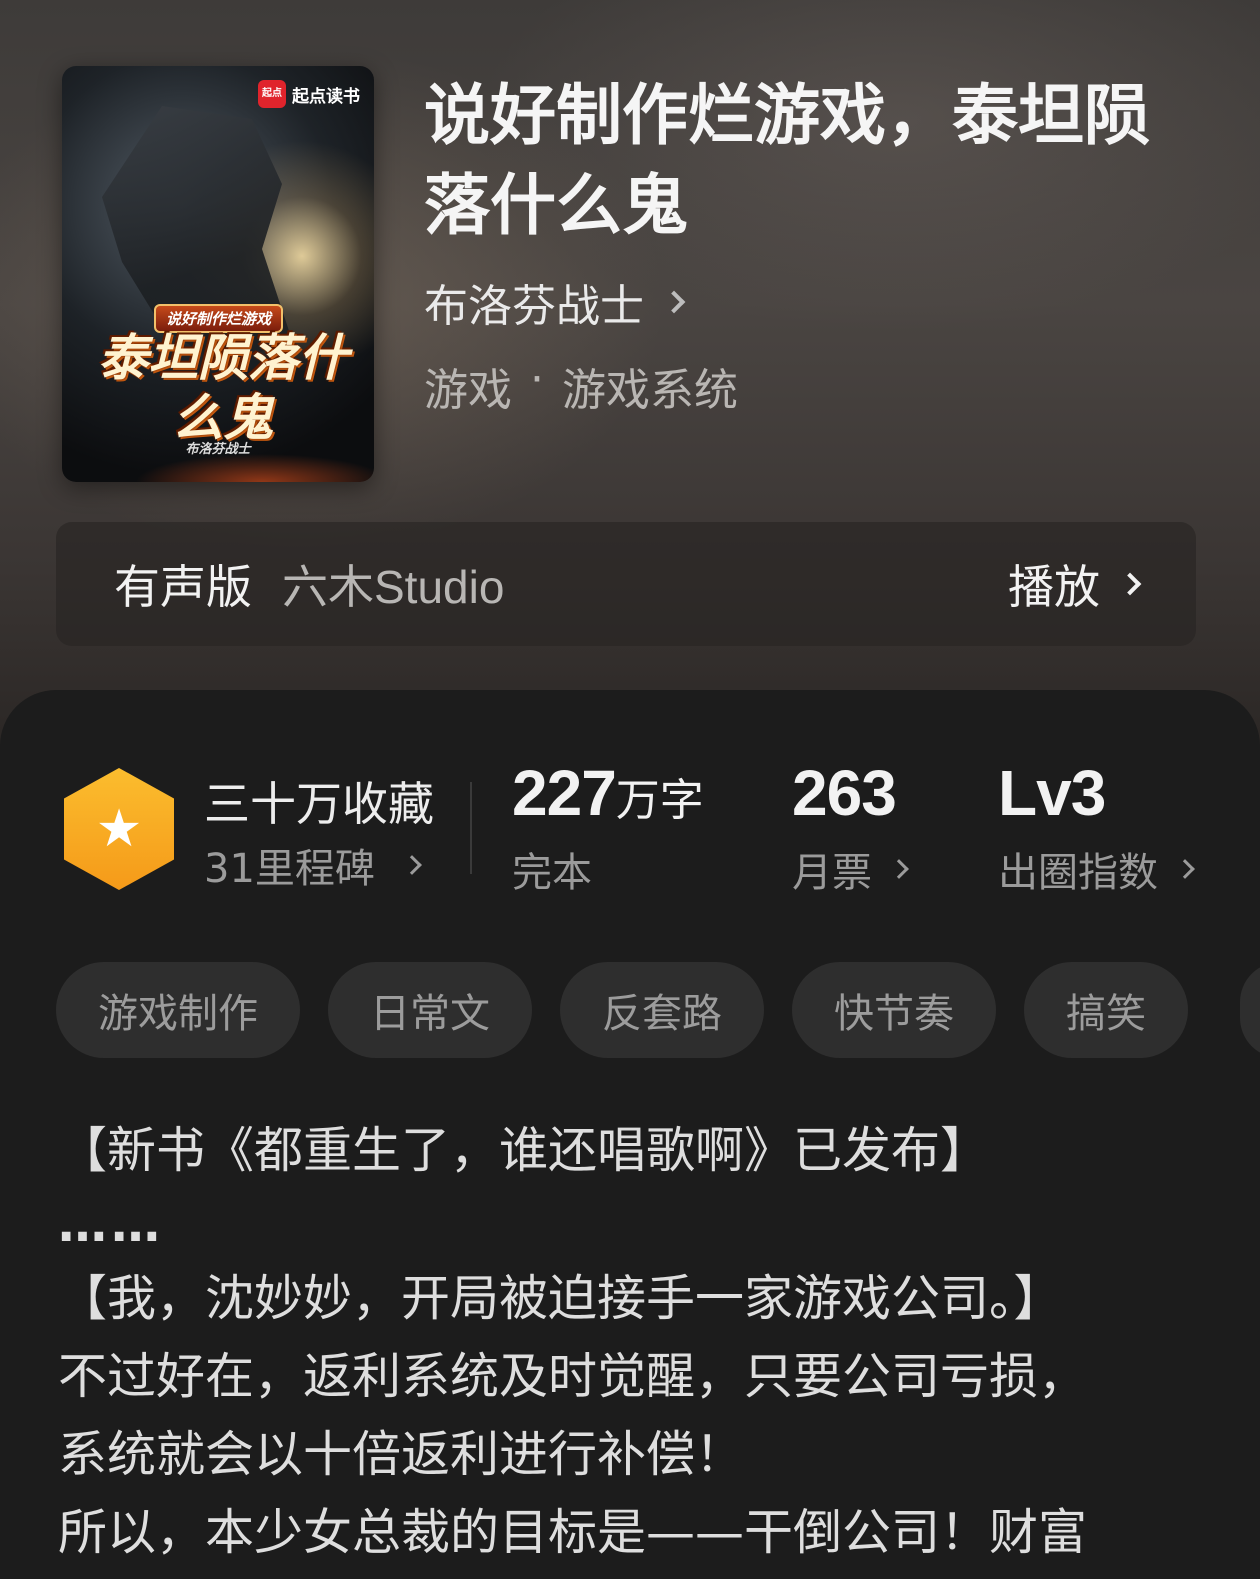 The width and height of the screenshot is (1260, 1579). Describe the element at coordinates (787, 160) in the screenshot. I see `book-title: 说好制作烂游戏，泰坦陨落什么鬼` at that location.